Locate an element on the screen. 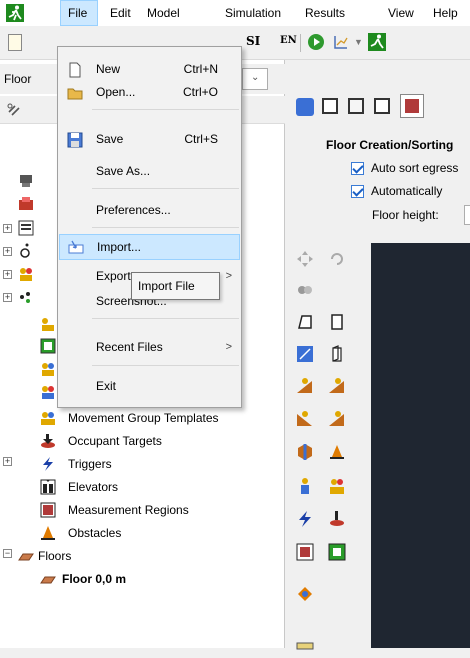 This screenshot has width=470, height=658. polygon-tool-icon is located at coordinates (305, 322).